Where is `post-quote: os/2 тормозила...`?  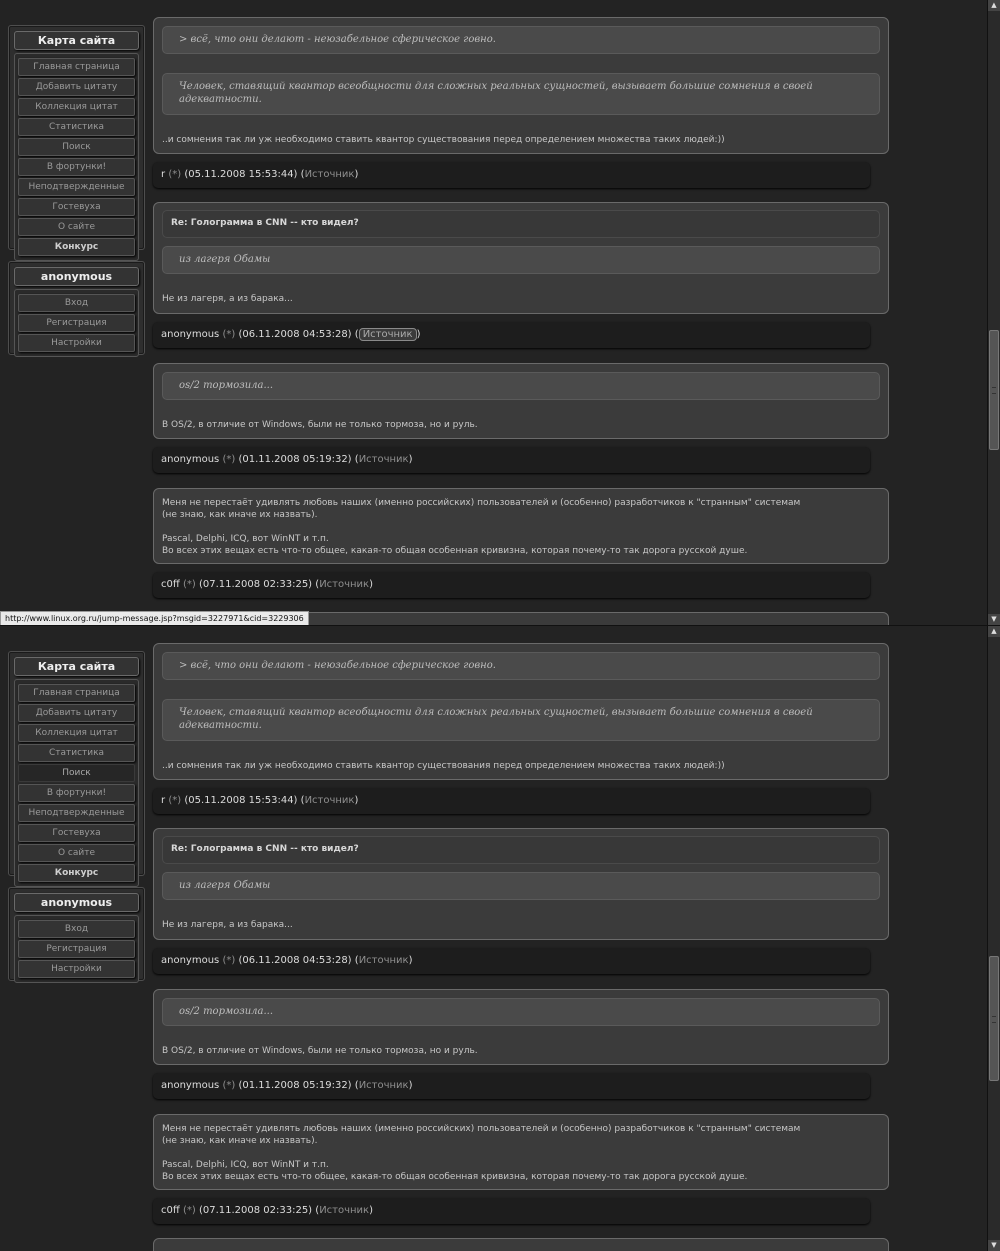 post-quote: os/2 тормозила... is located at coordinates (521, 1012).